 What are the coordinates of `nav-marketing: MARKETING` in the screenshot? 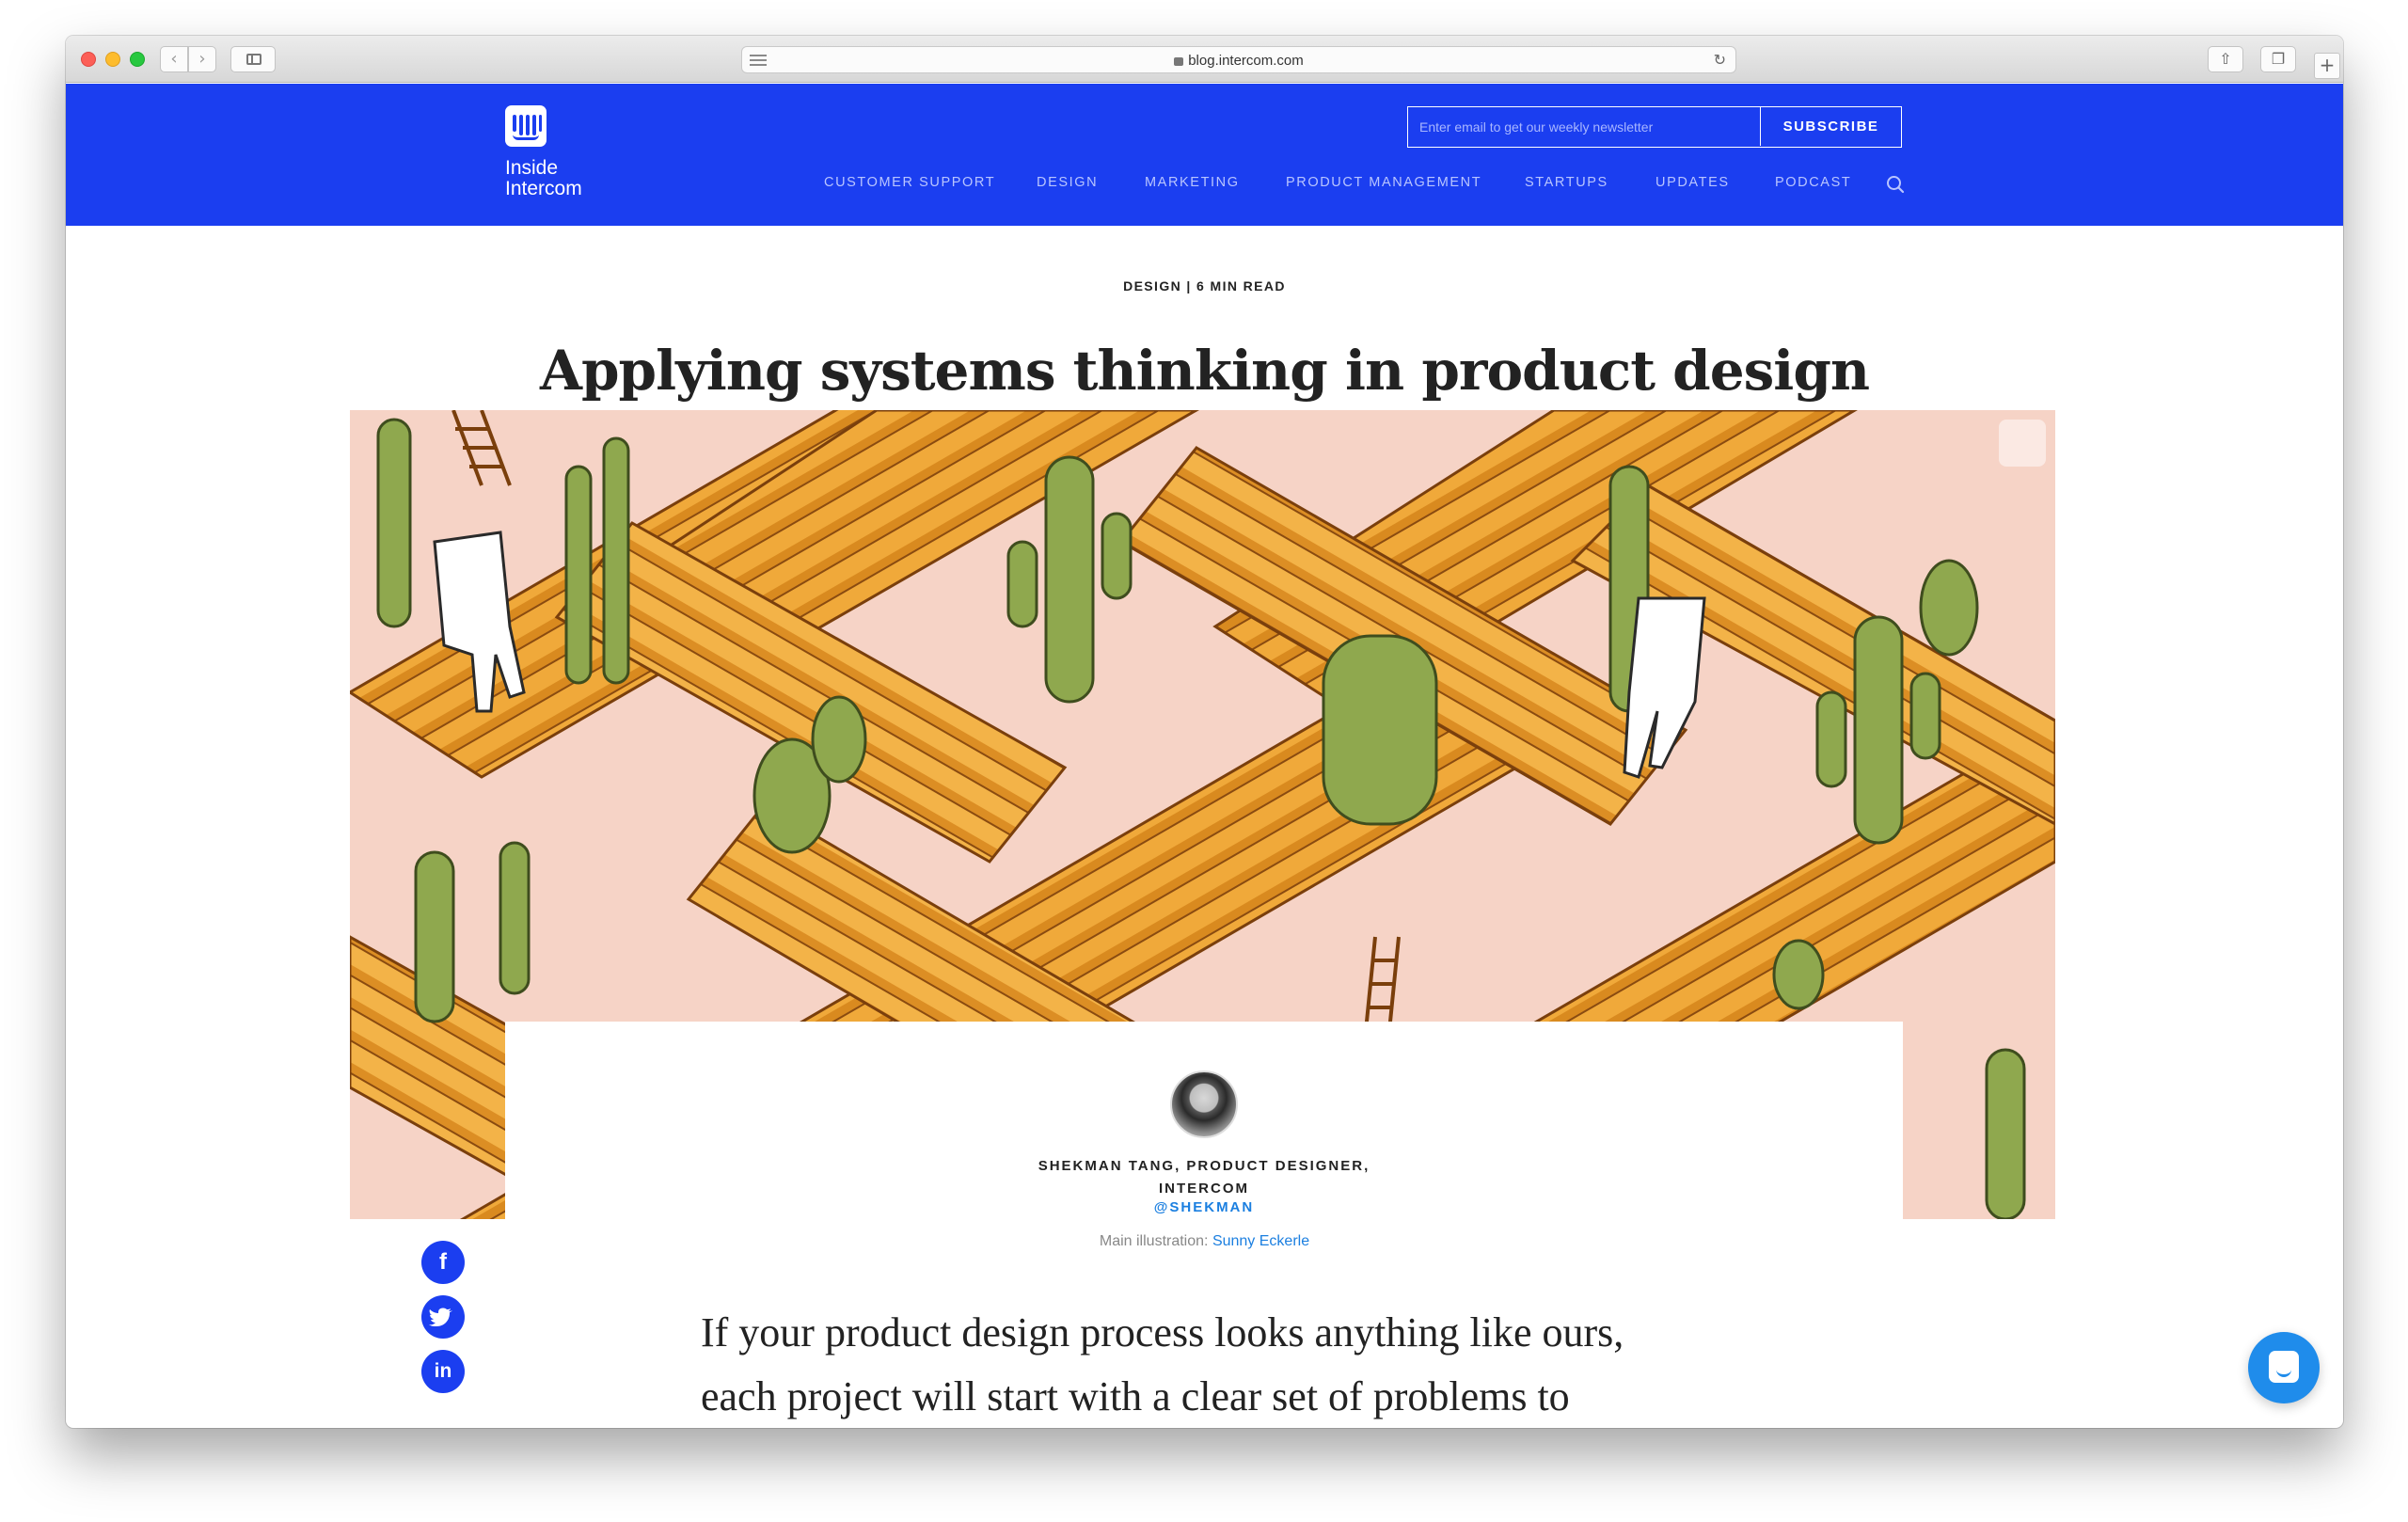 It's located at (1192, 183).